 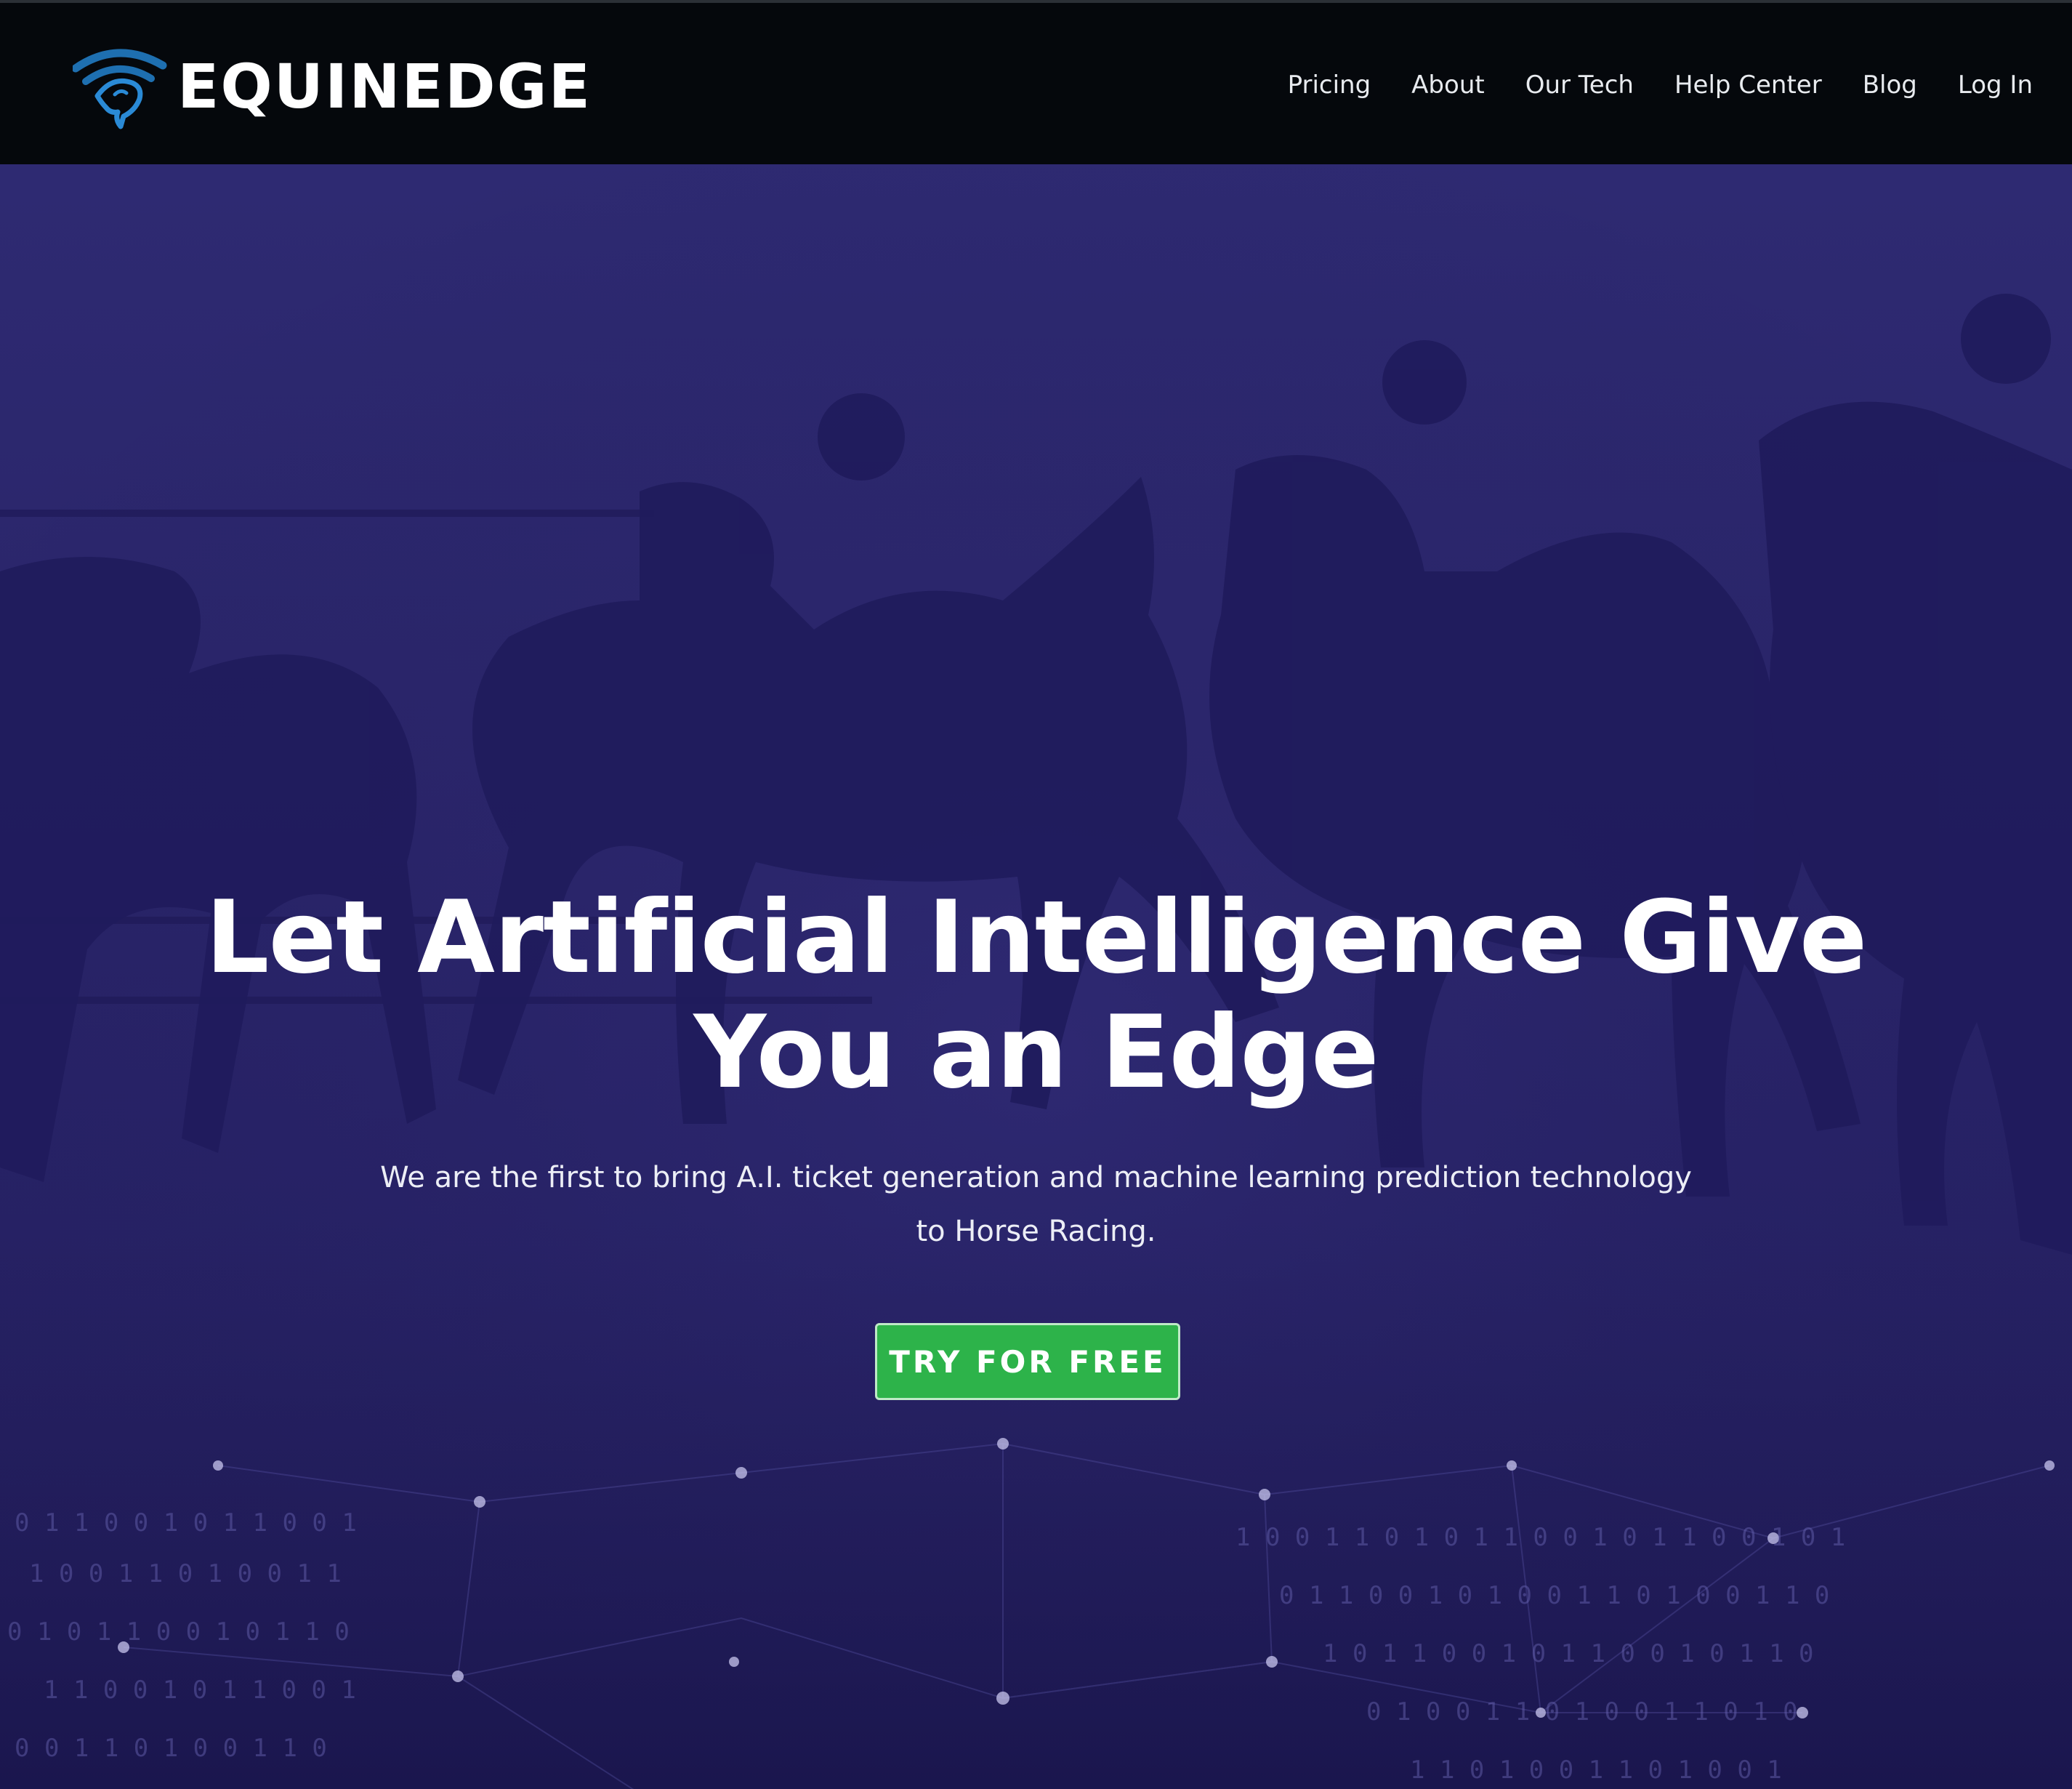 I want to click on nav-log-in: Log In, so click(x=1995, y=85).